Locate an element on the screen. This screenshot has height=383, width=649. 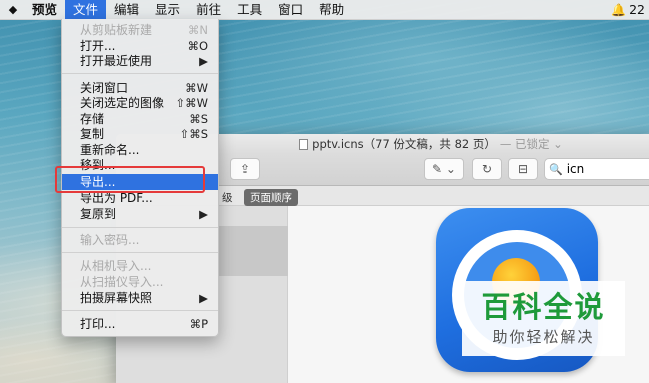
search-field: 🔍 is located at coordinates (596, 169).